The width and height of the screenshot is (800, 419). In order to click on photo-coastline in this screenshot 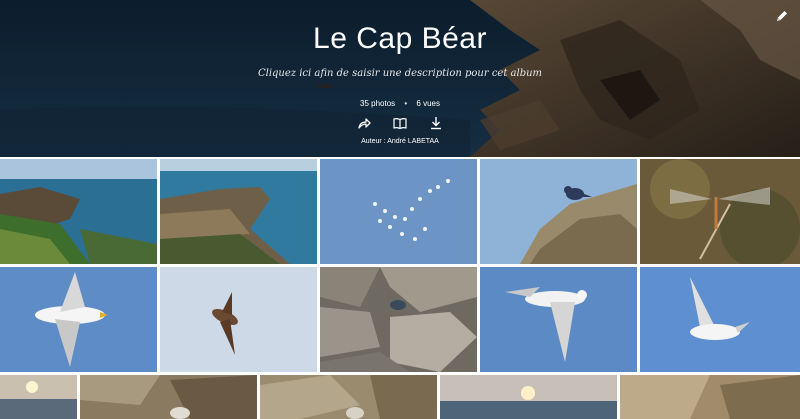, I will do `click(78, 211)`.